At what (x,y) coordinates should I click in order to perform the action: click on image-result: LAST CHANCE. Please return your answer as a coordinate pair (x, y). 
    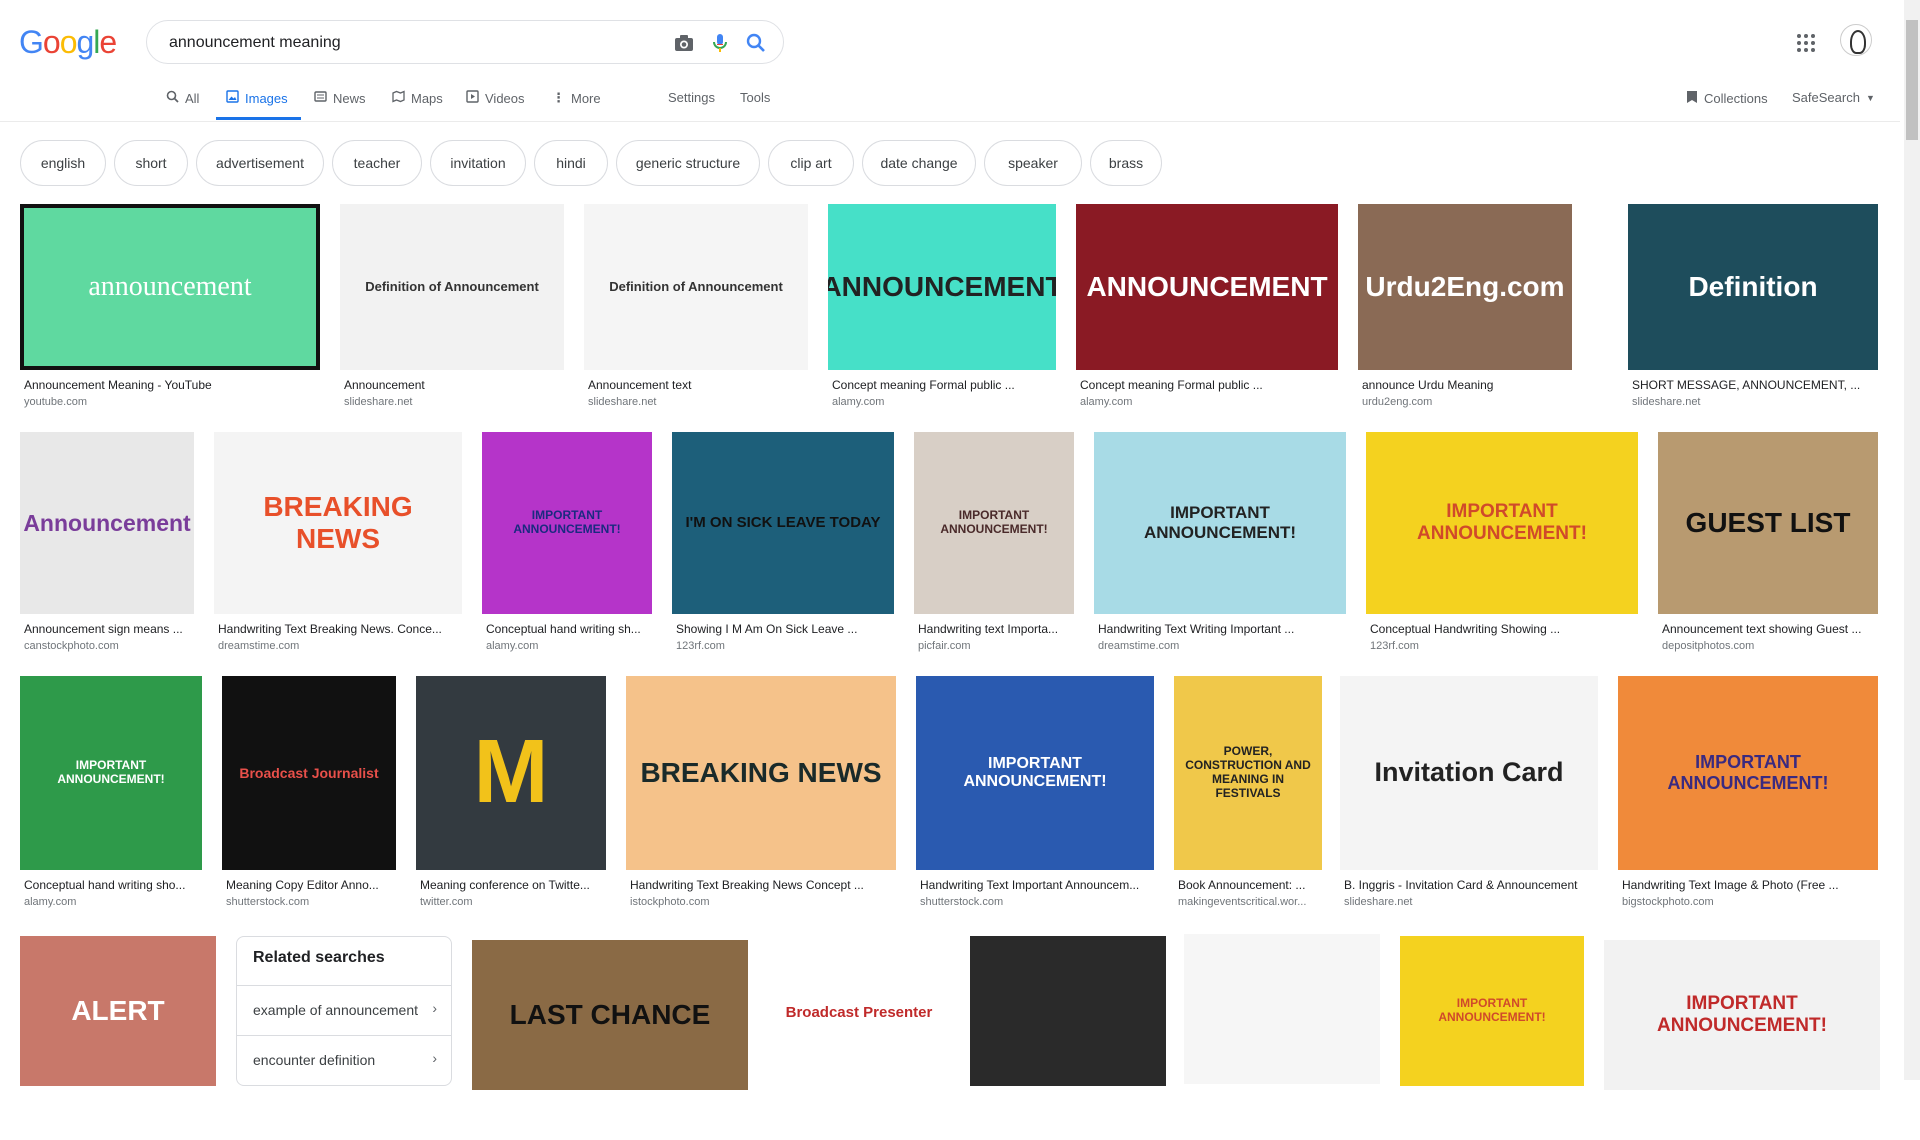
    Looking at the image, I should click on (610, 1040).